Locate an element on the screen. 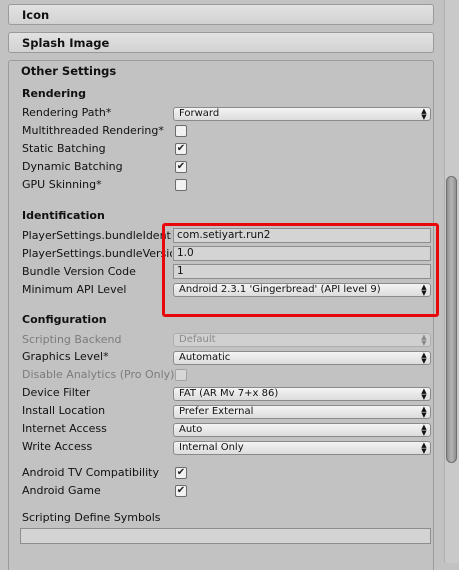 This screenshot has height=570, width=459. internet-access-dropdown: Auto ▲ ▼ is located at coordinates (302, 430).